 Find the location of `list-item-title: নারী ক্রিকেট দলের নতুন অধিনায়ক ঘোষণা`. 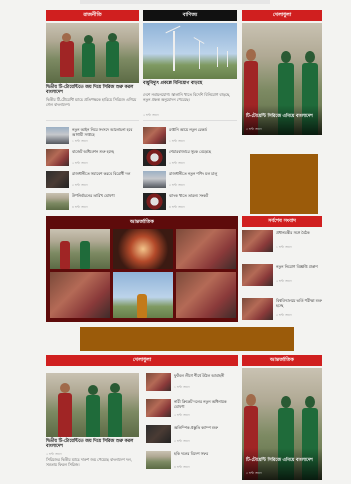

list-item-title: নারী ক্রিকেট দলের নতুন অধিনায়ক ঘোষণা is located at coordinates (206, 404).